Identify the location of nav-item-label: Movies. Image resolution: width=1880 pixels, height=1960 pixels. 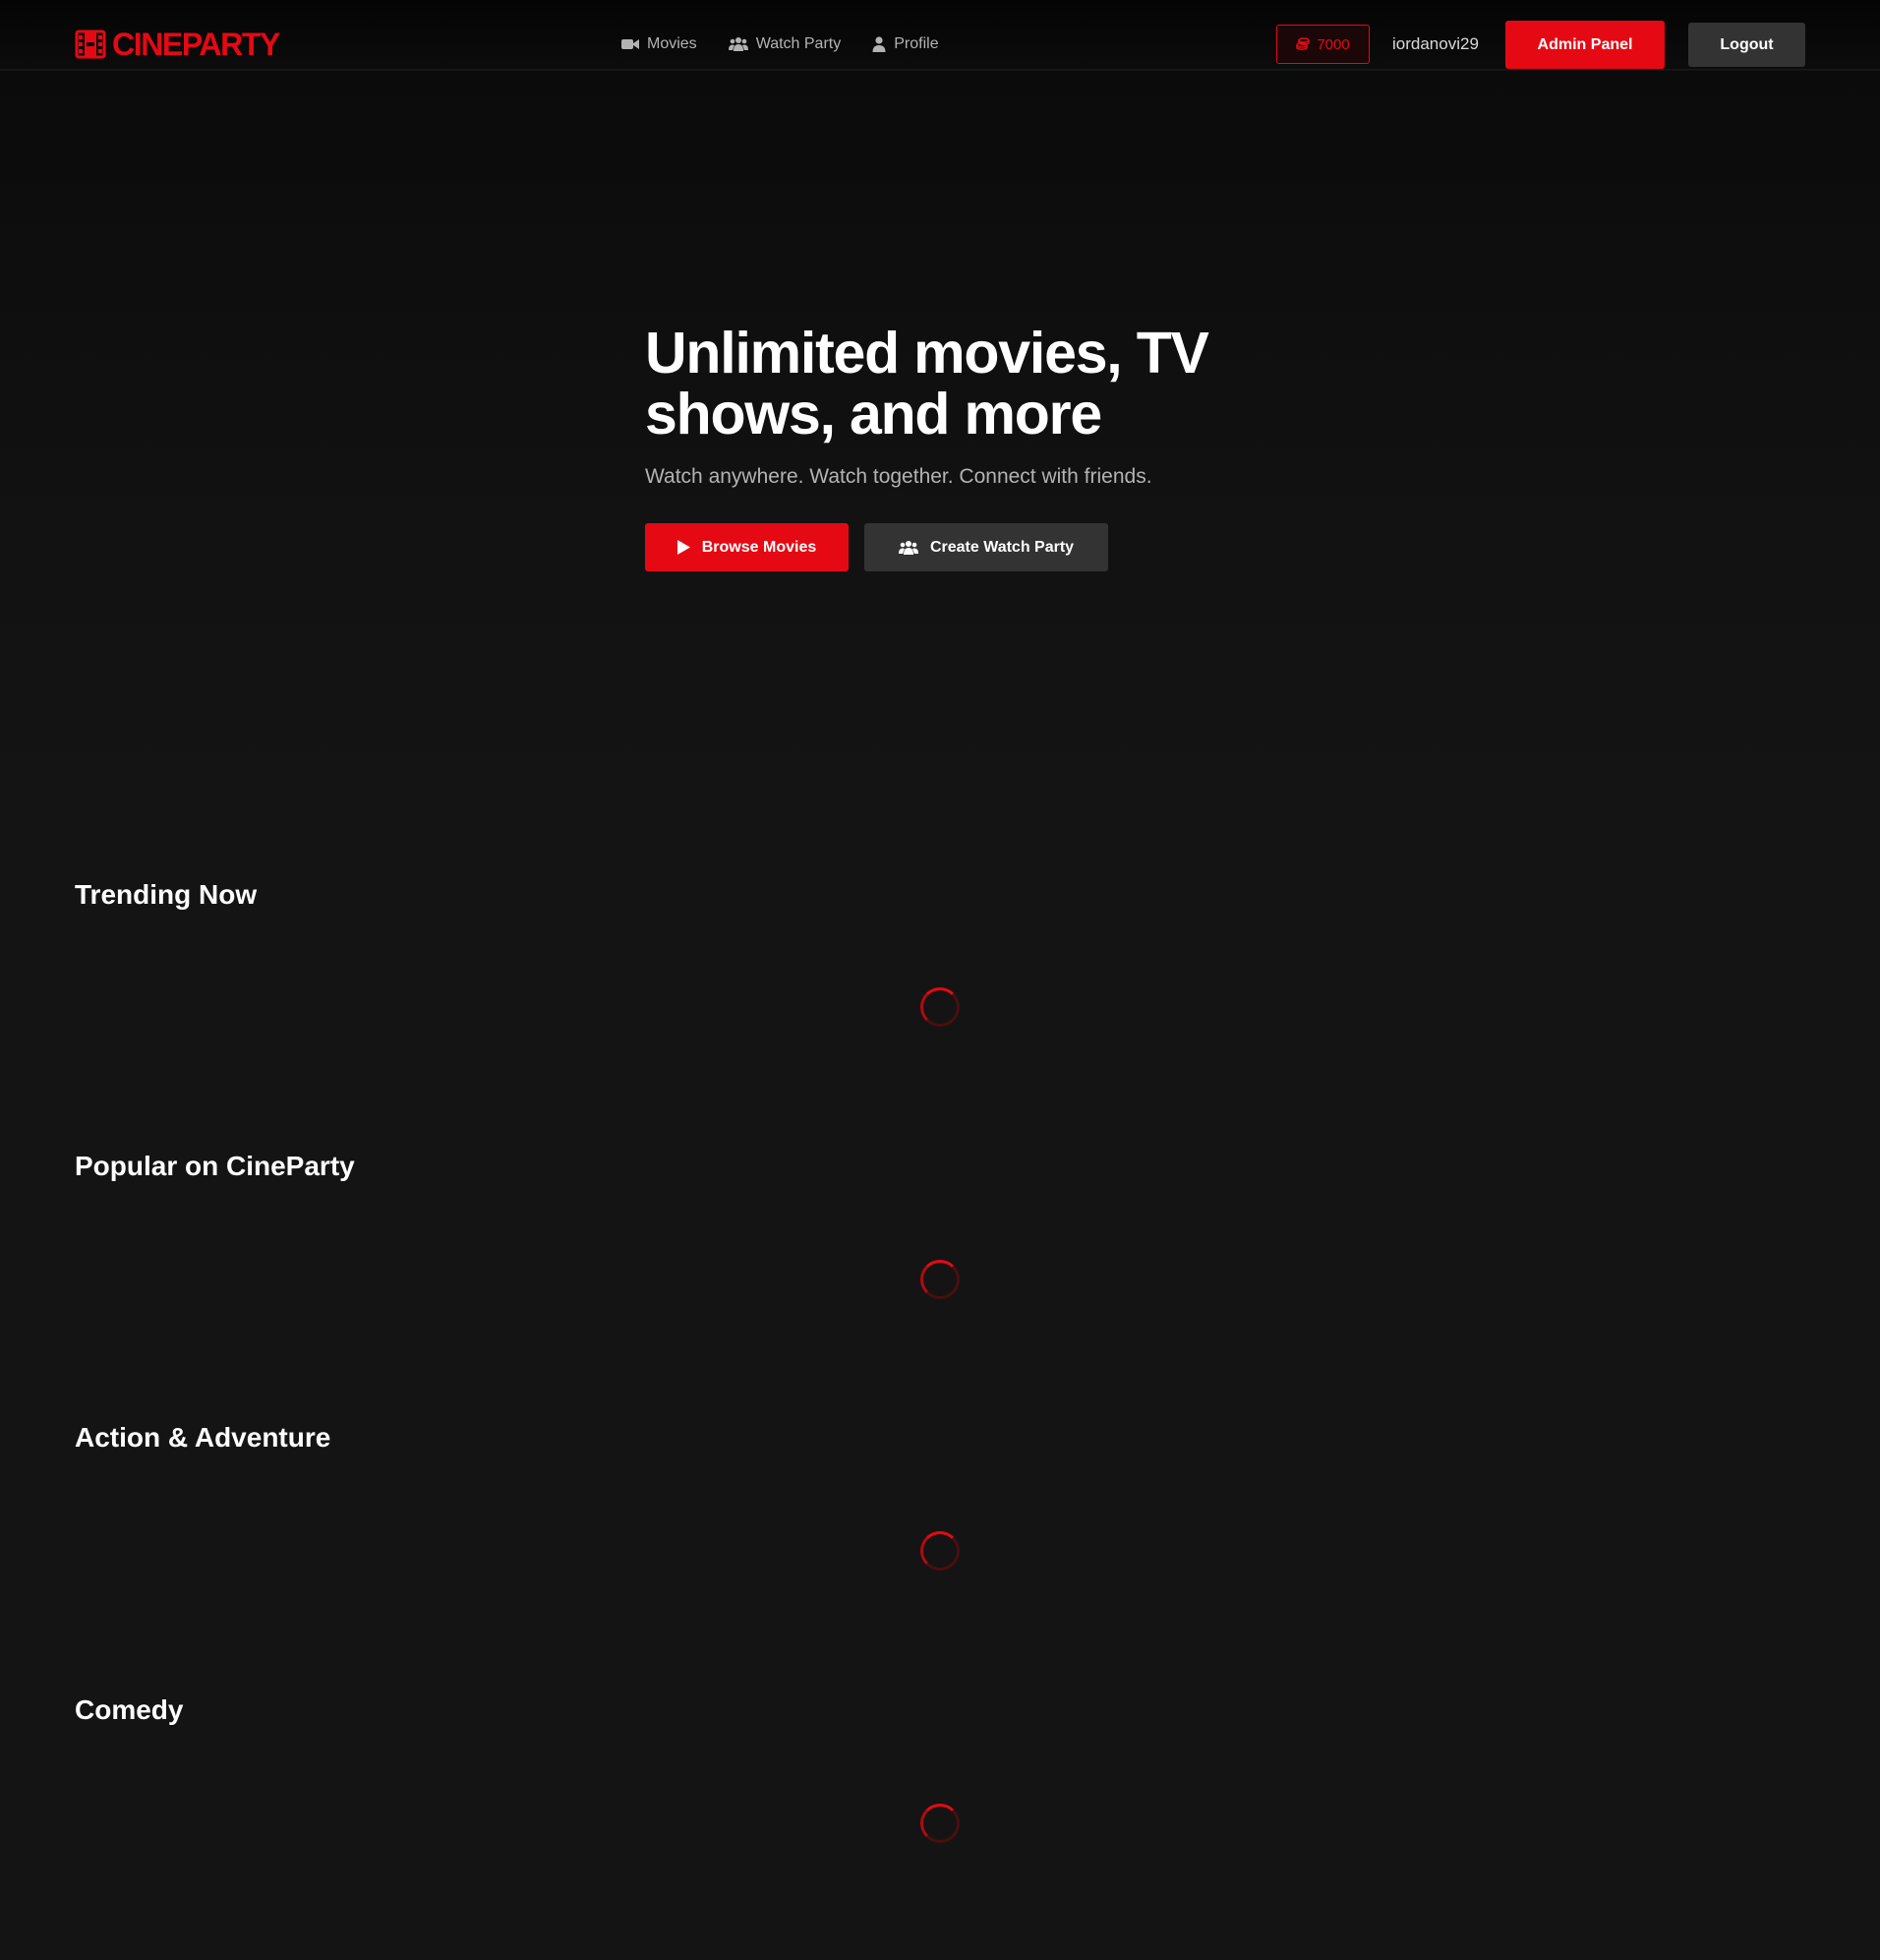
(672, 43).